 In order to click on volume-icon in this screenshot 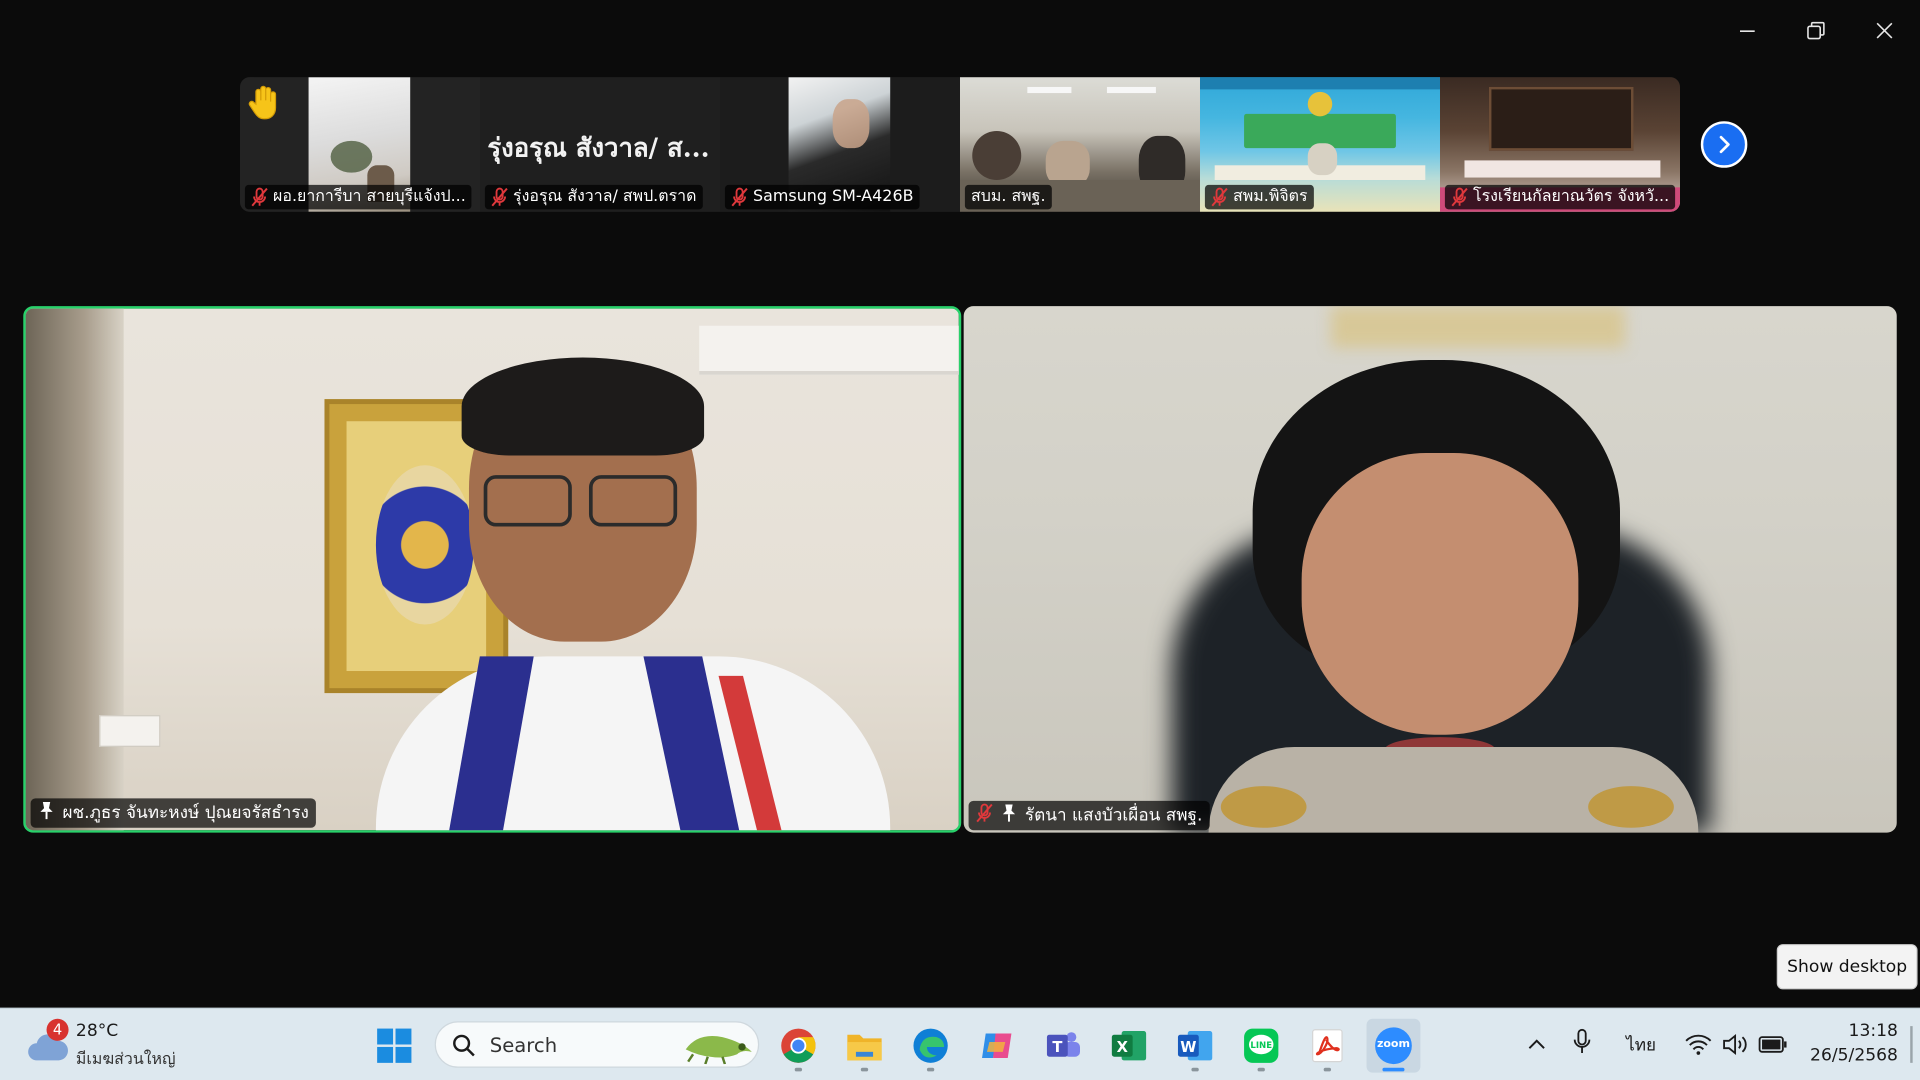, I will do `click(1735, 1044)`.